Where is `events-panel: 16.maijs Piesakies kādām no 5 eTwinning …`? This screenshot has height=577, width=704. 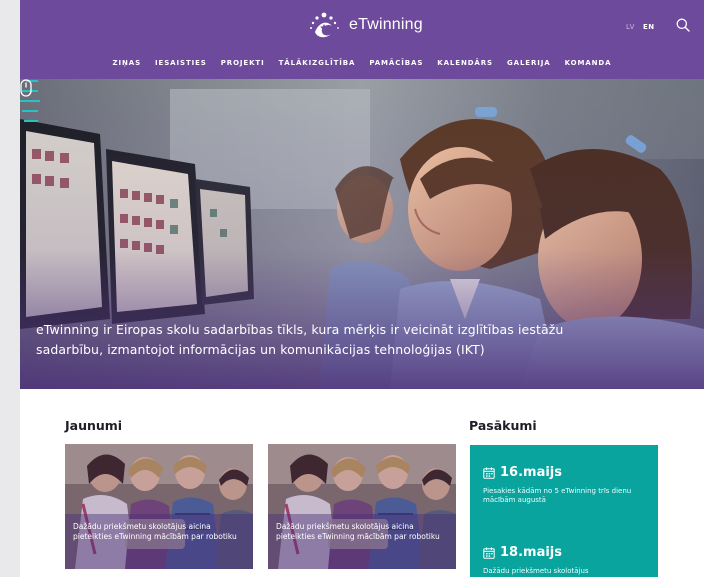 events-panel: 16.maijs Piesakies kādām no 5 eTwinning … is located at coordinates (564, 511).